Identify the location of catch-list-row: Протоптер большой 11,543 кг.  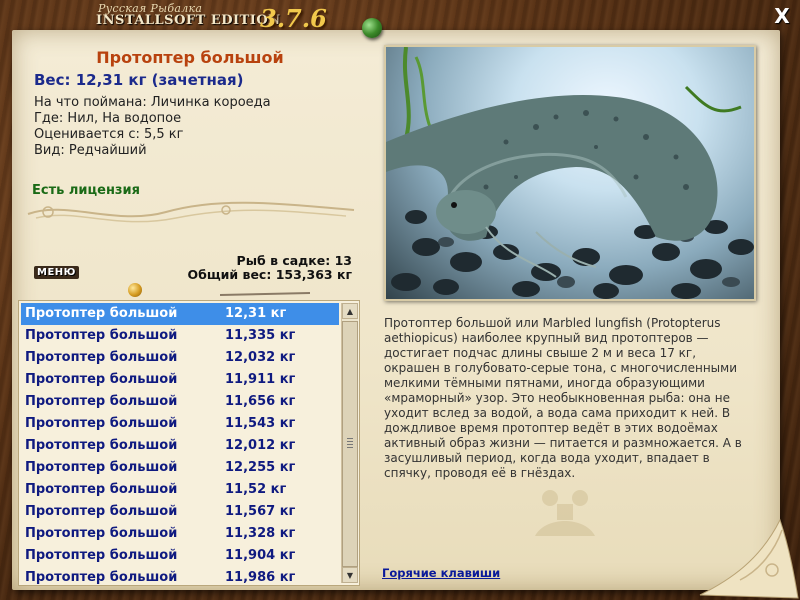
(180, 424).